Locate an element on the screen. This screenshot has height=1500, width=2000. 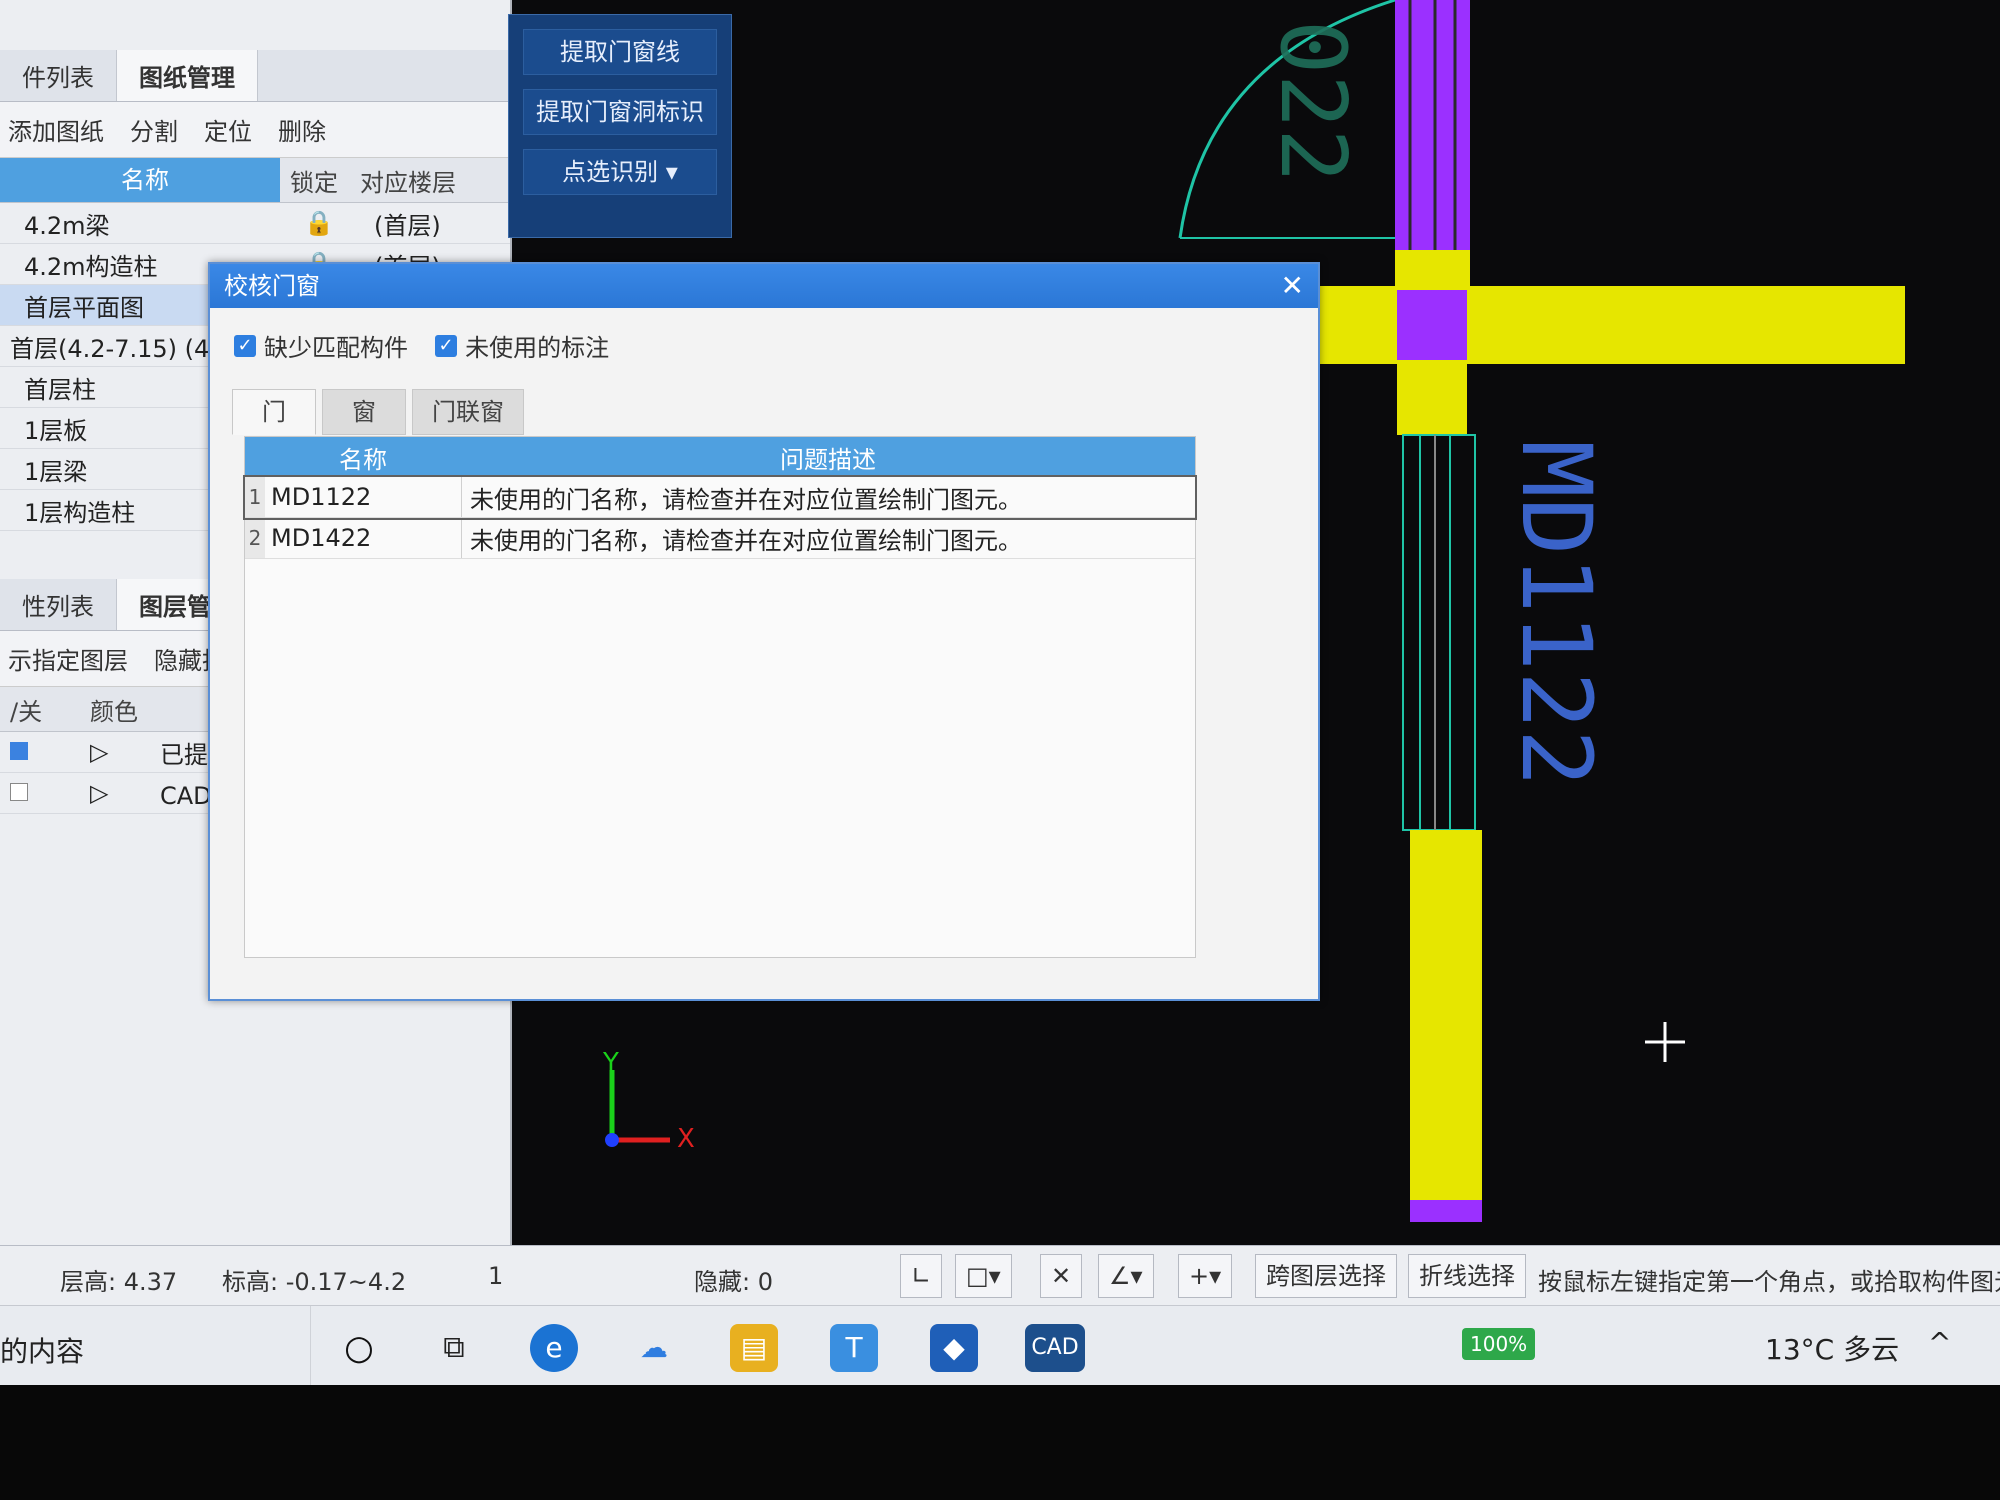
column-purple is located at coordinates (1432, 325).